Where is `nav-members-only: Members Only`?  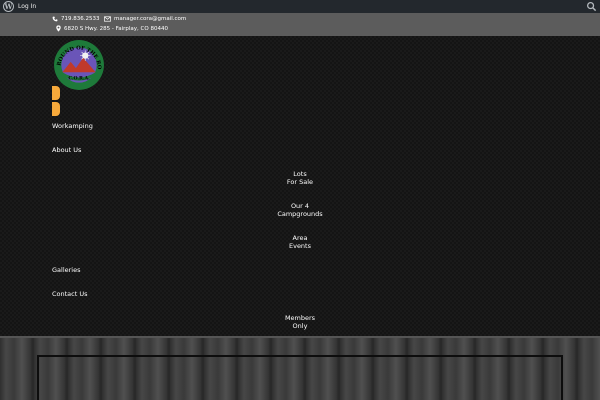
nav-members-only: Members Only is located at coordinates (300, 322).